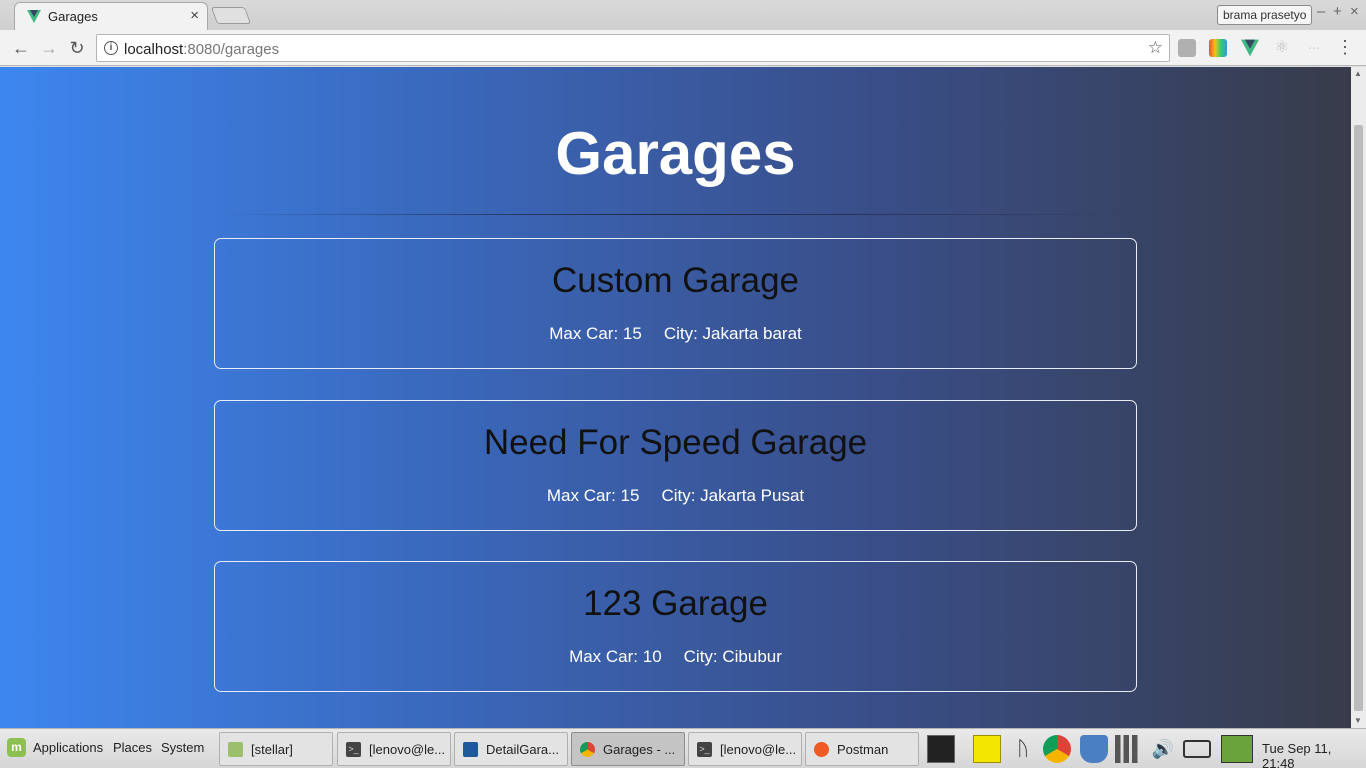 This screenshot has height=768, width=1366. Describe the element at coordinates (633, 48) in the screenshot. I see `address-bar: i localhost:8080/garages ☆` at that location.